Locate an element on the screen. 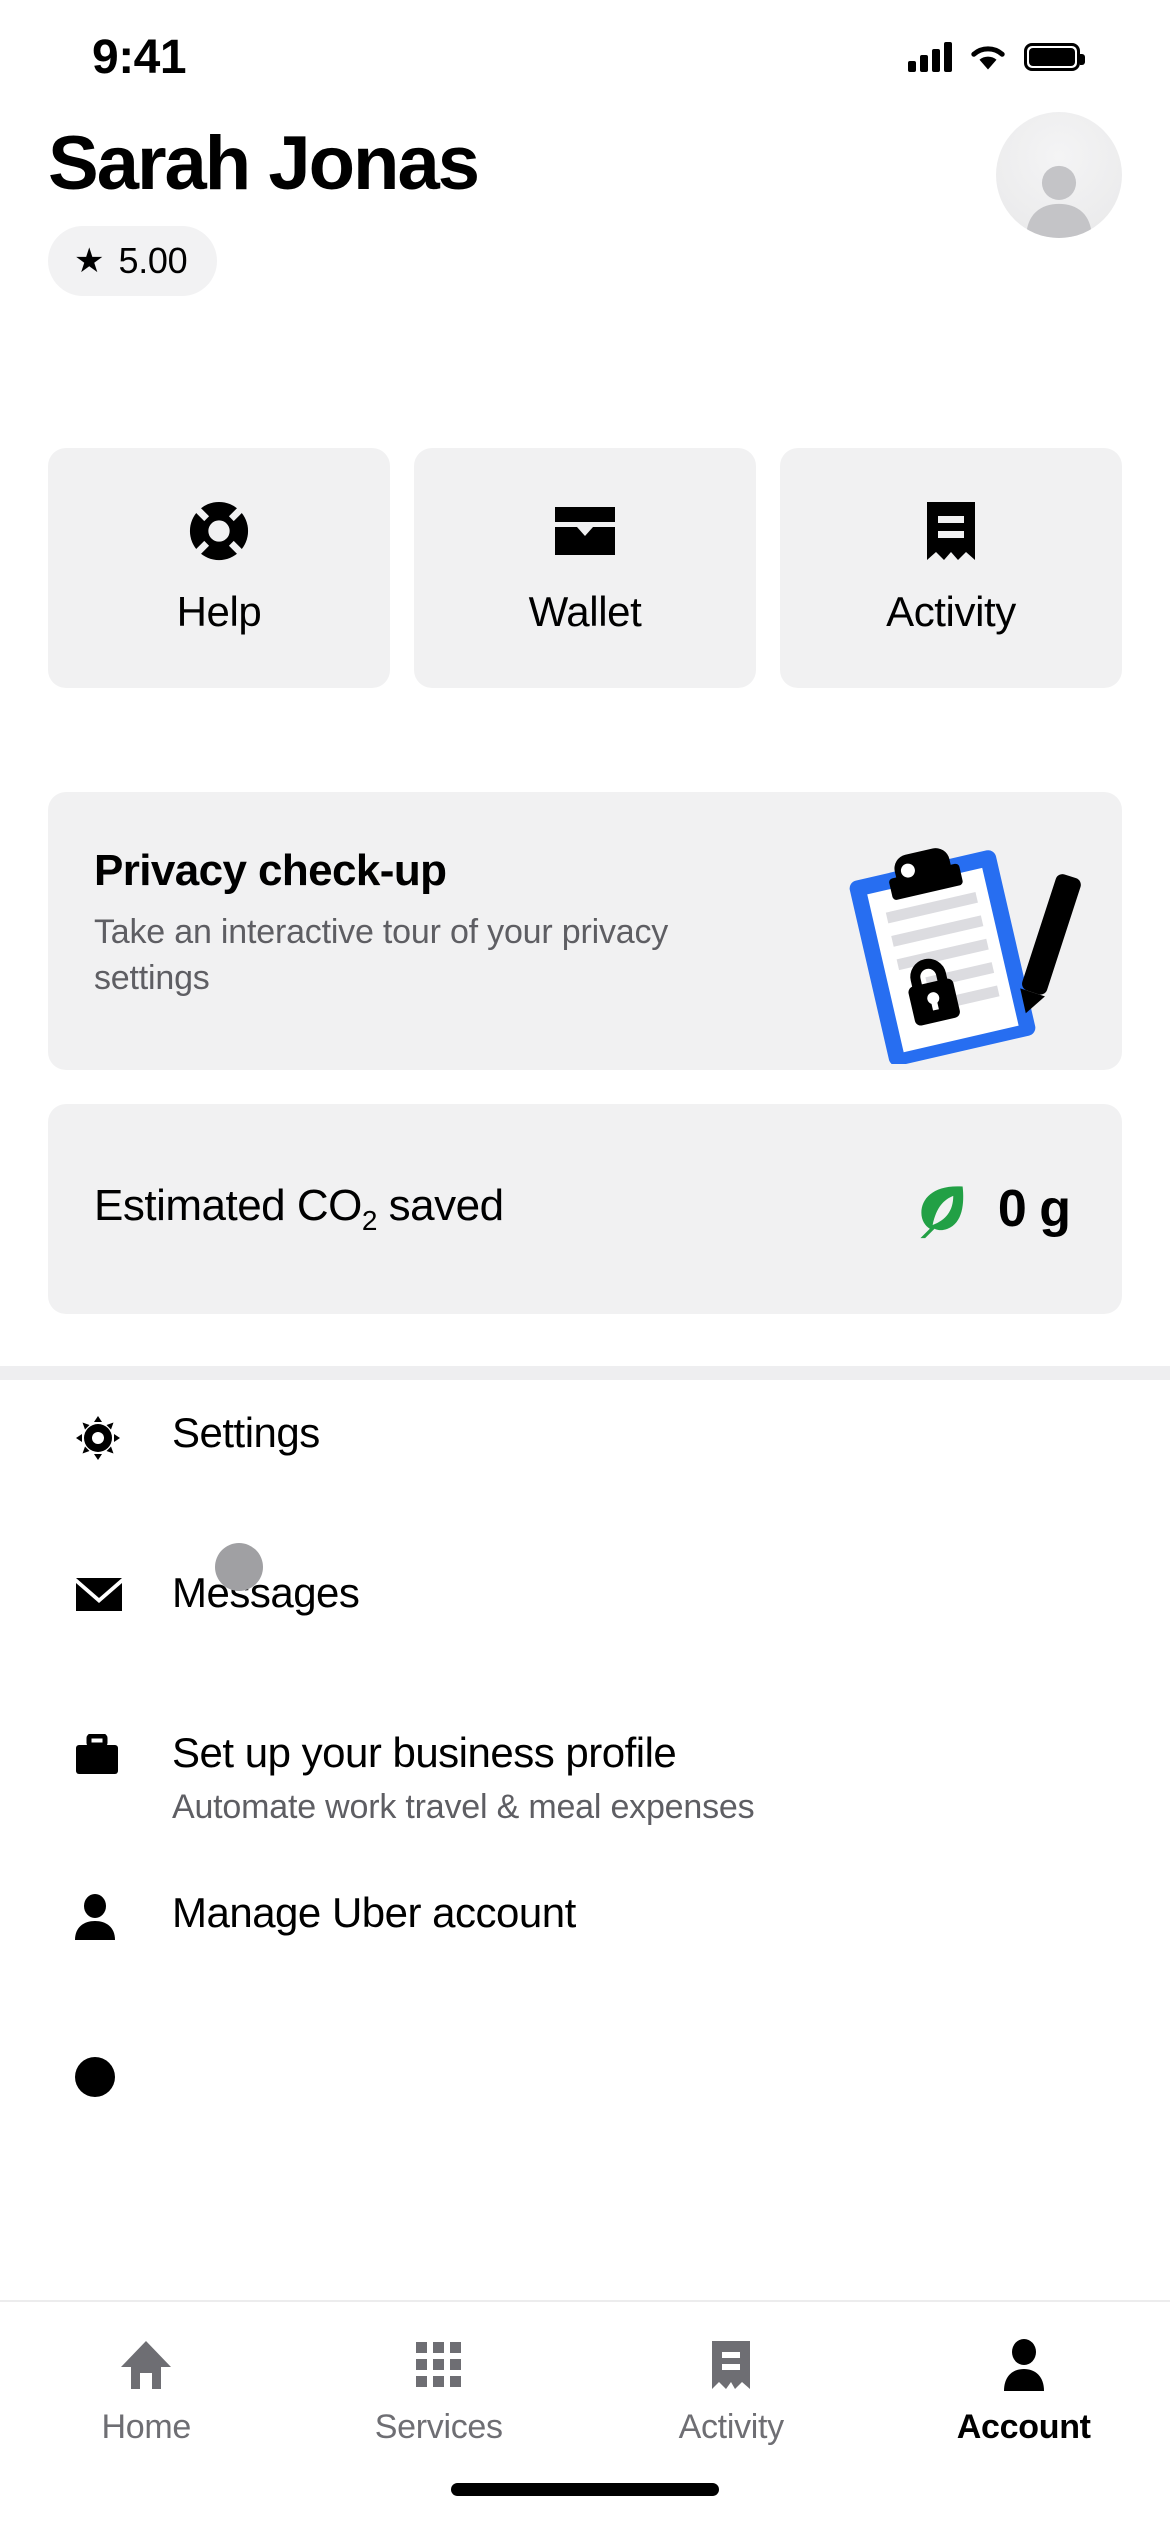  co2-label-prefix: Estimated CO is located at coordinates (228, 1206).